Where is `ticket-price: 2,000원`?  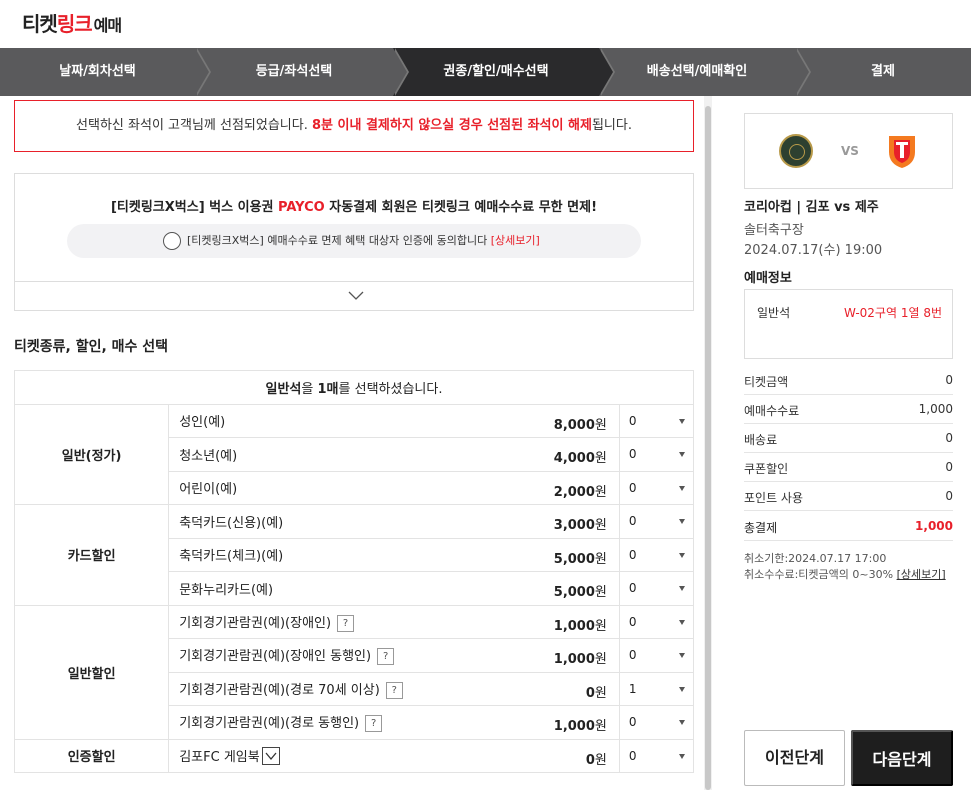 ticket-price: 2,000원 is located at coordinates (580, 490).